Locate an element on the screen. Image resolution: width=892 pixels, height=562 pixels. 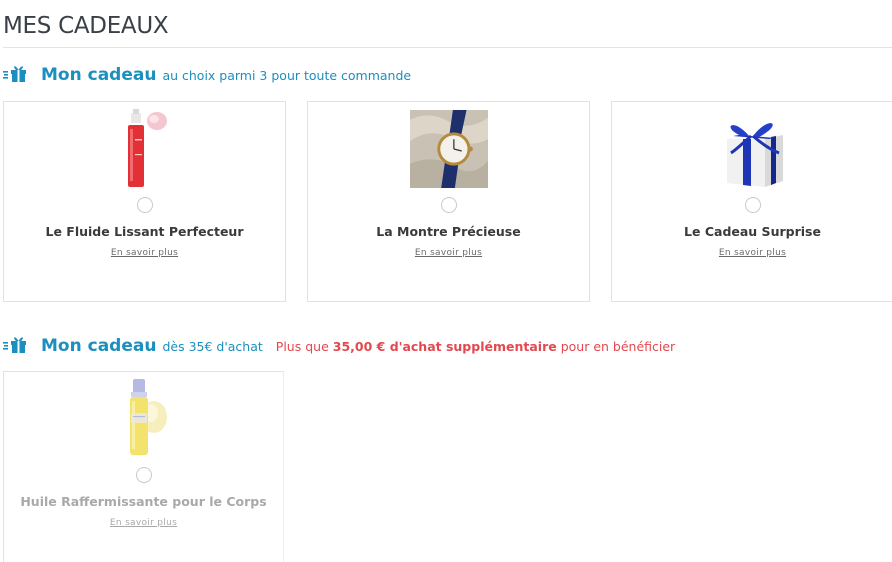
section-subtitle: dès 35€ d'achat is located at coordinates (212, 346).